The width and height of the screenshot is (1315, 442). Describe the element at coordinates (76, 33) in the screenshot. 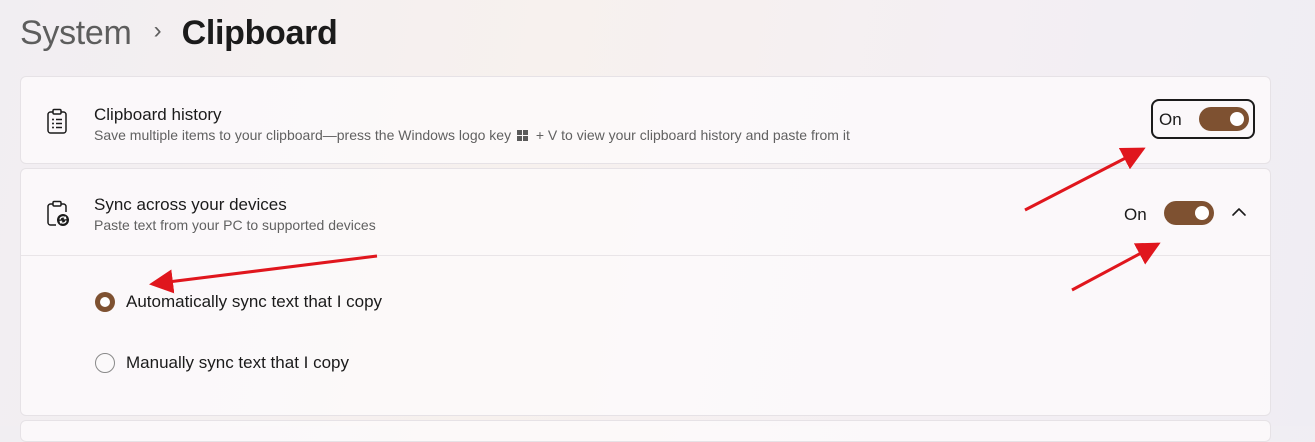

I see `breadcrumb-system-link: System` at that location.